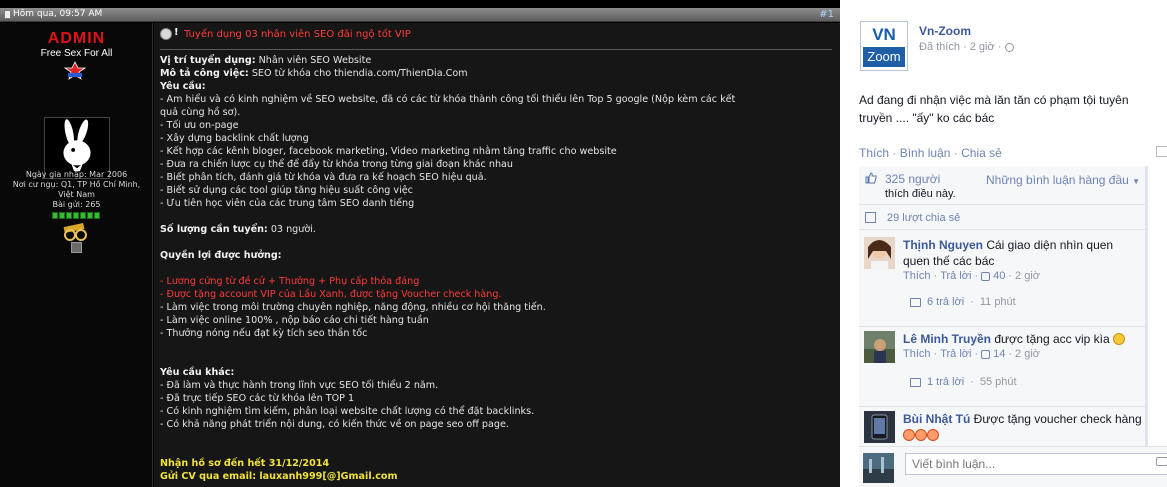 Image resolution: width=1167 pixels, height=487 pixels. What do you see at coordinates (1161, 461) in the screenshot?
I see `camera-icon` at bounding box center [1161, 461].